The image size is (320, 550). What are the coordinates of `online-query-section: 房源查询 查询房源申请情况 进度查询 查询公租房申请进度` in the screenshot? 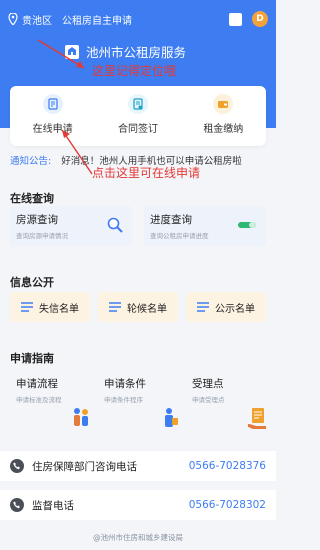 It's located at (138, 219).